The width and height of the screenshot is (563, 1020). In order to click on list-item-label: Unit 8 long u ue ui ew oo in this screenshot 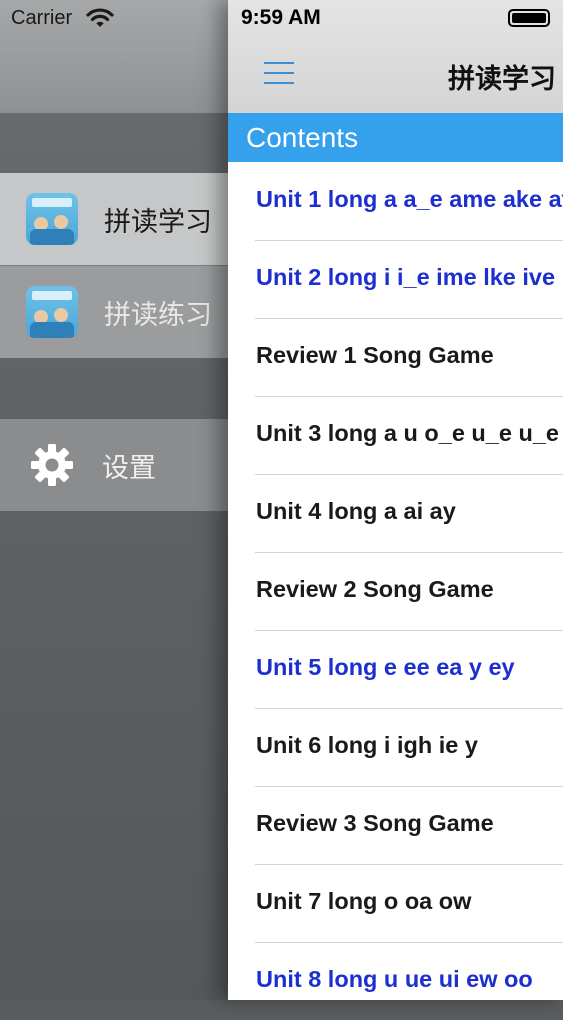, I will do `click(394, 979)`.